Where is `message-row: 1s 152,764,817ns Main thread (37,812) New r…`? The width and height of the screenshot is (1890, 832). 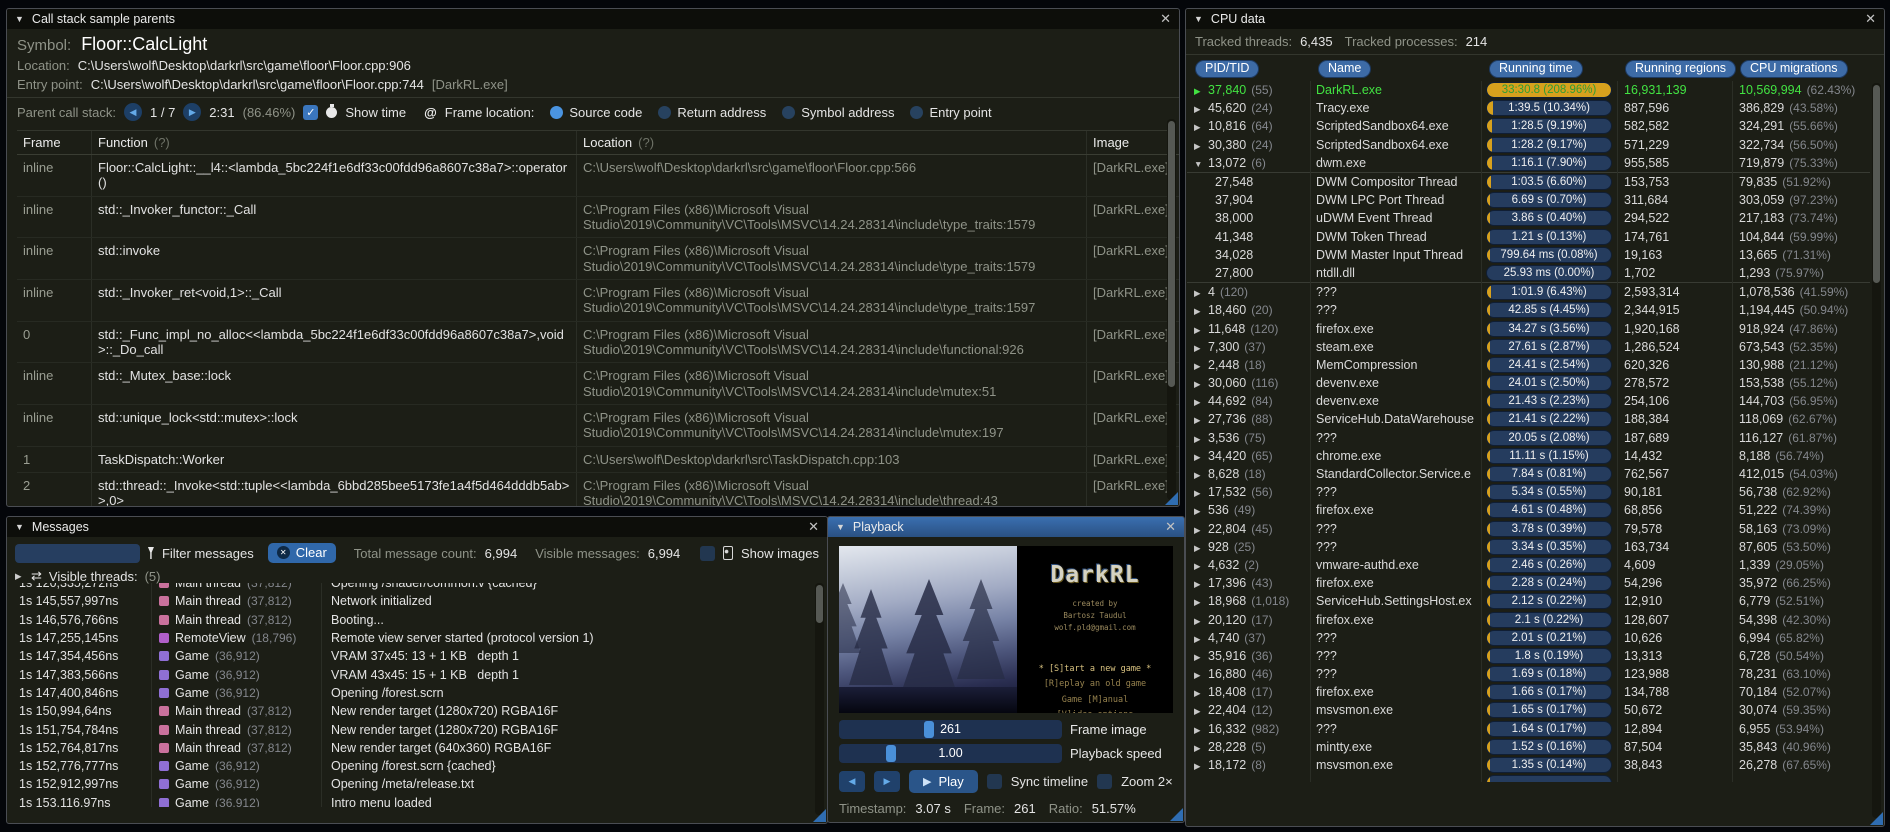
message-row: 1s 152,764,817ns Main thread (37,812) New r… is located at coordinates (410, 747).